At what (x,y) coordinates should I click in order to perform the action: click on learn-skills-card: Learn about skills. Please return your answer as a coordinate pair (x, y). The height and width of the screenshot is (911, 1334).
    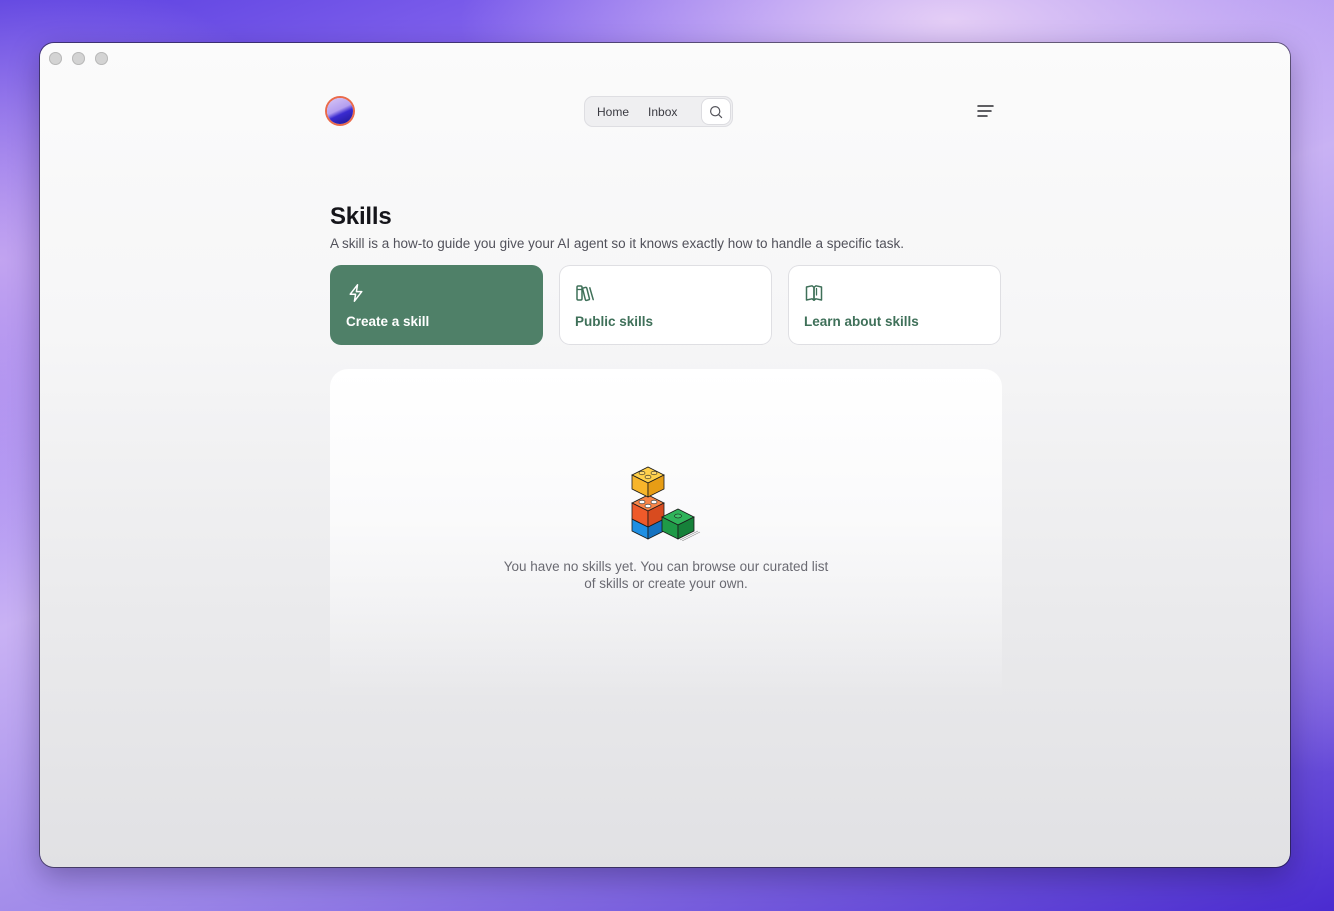
    Looking at the image, I should click on (894, 305).